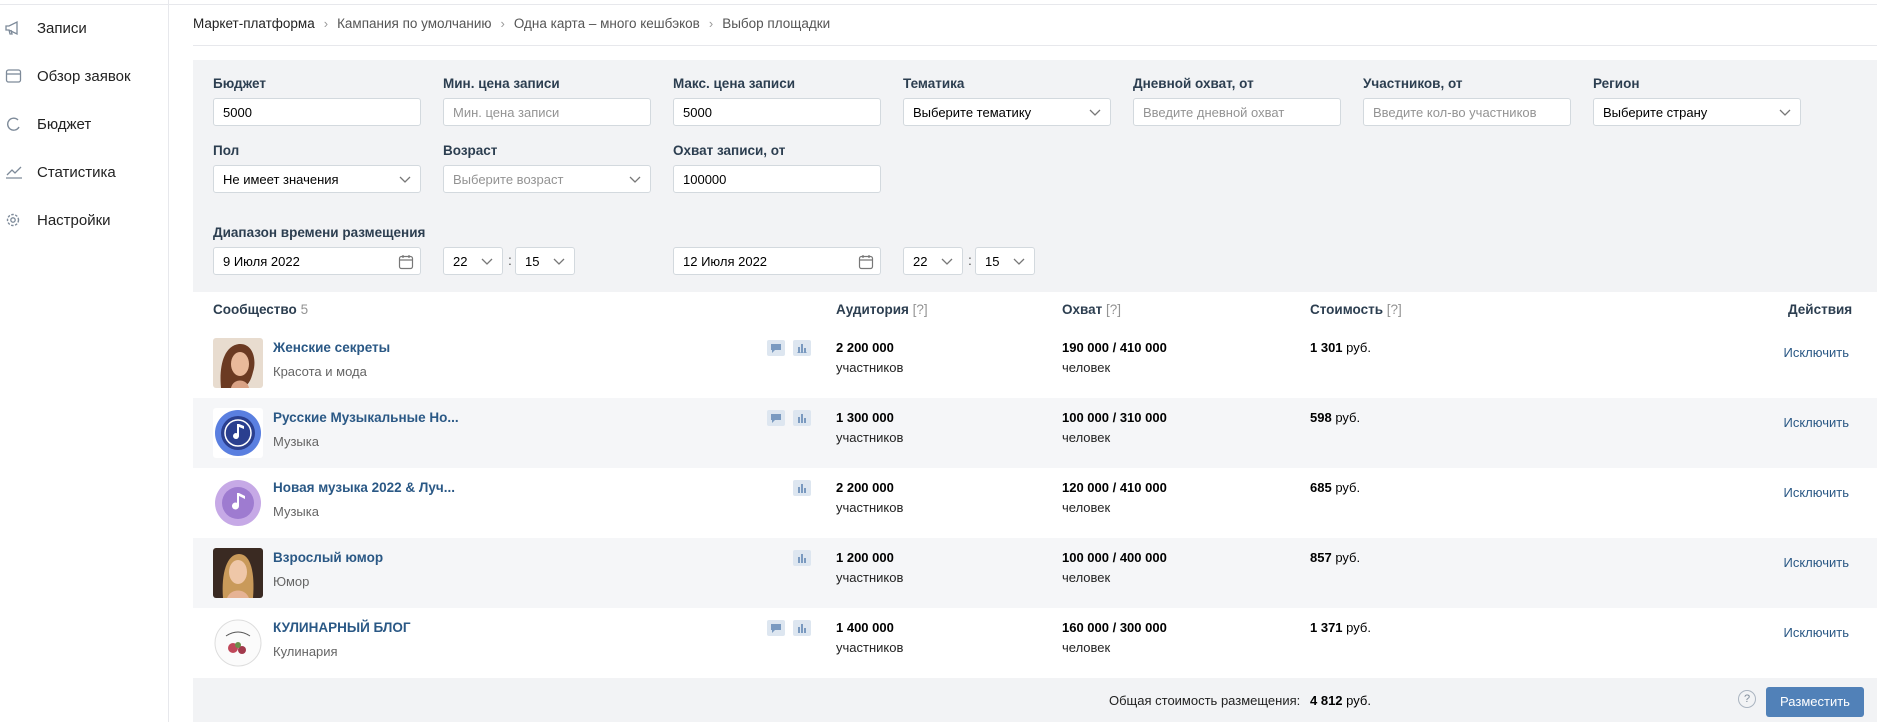 This screenshot has height=722, width=1877. What do you see at coordinates (1356, 309) in the screenshot?
I see `col-cost: Стоимость [?]` at bounding box center [1356, 309].